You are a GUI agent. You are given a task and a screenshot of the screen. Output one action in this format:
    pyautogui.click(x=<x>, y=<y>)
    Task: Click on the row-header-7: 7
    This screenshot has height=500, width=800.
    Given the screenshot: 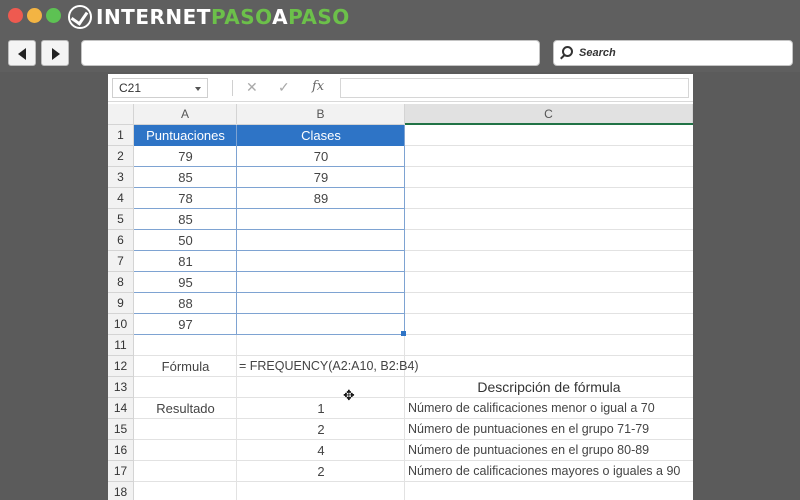 What is the action you would take?
    pyautogui.click(x=121, y=261)
    